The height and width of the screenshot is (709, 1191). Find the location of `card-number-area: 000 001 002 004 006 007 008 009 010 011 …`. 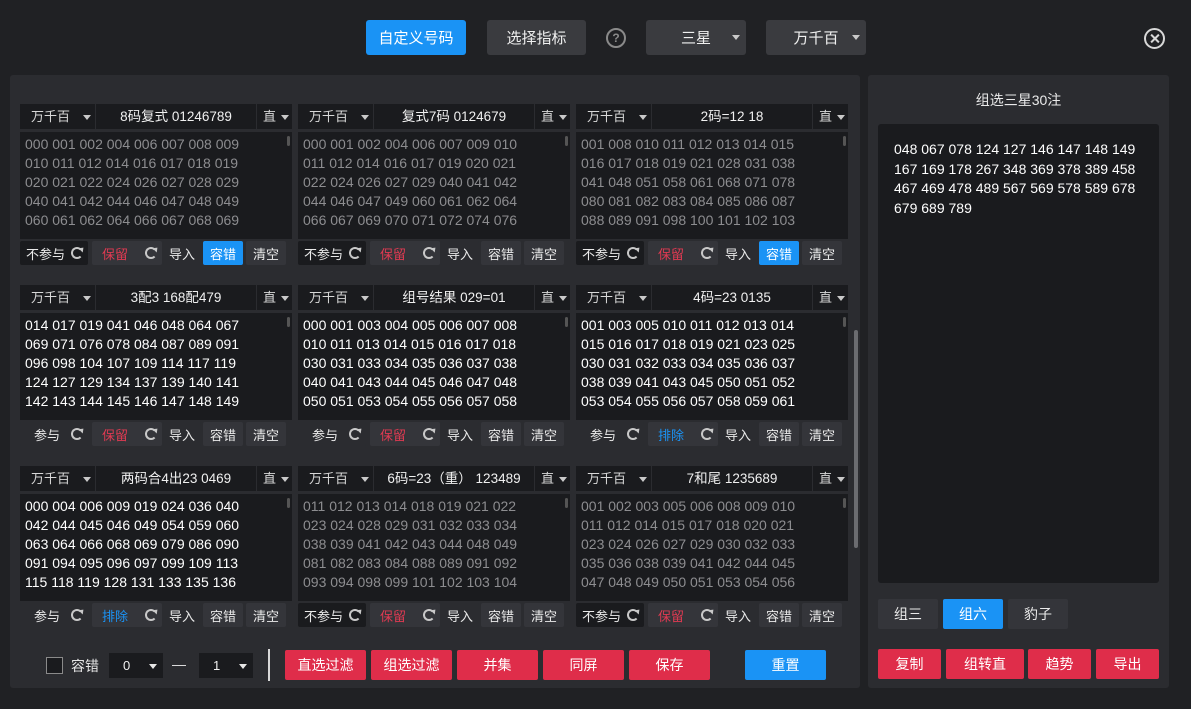

card-number-area: 000 001 002 004 006 007 008 009 010 011 … is located at coordinates (156, 185).